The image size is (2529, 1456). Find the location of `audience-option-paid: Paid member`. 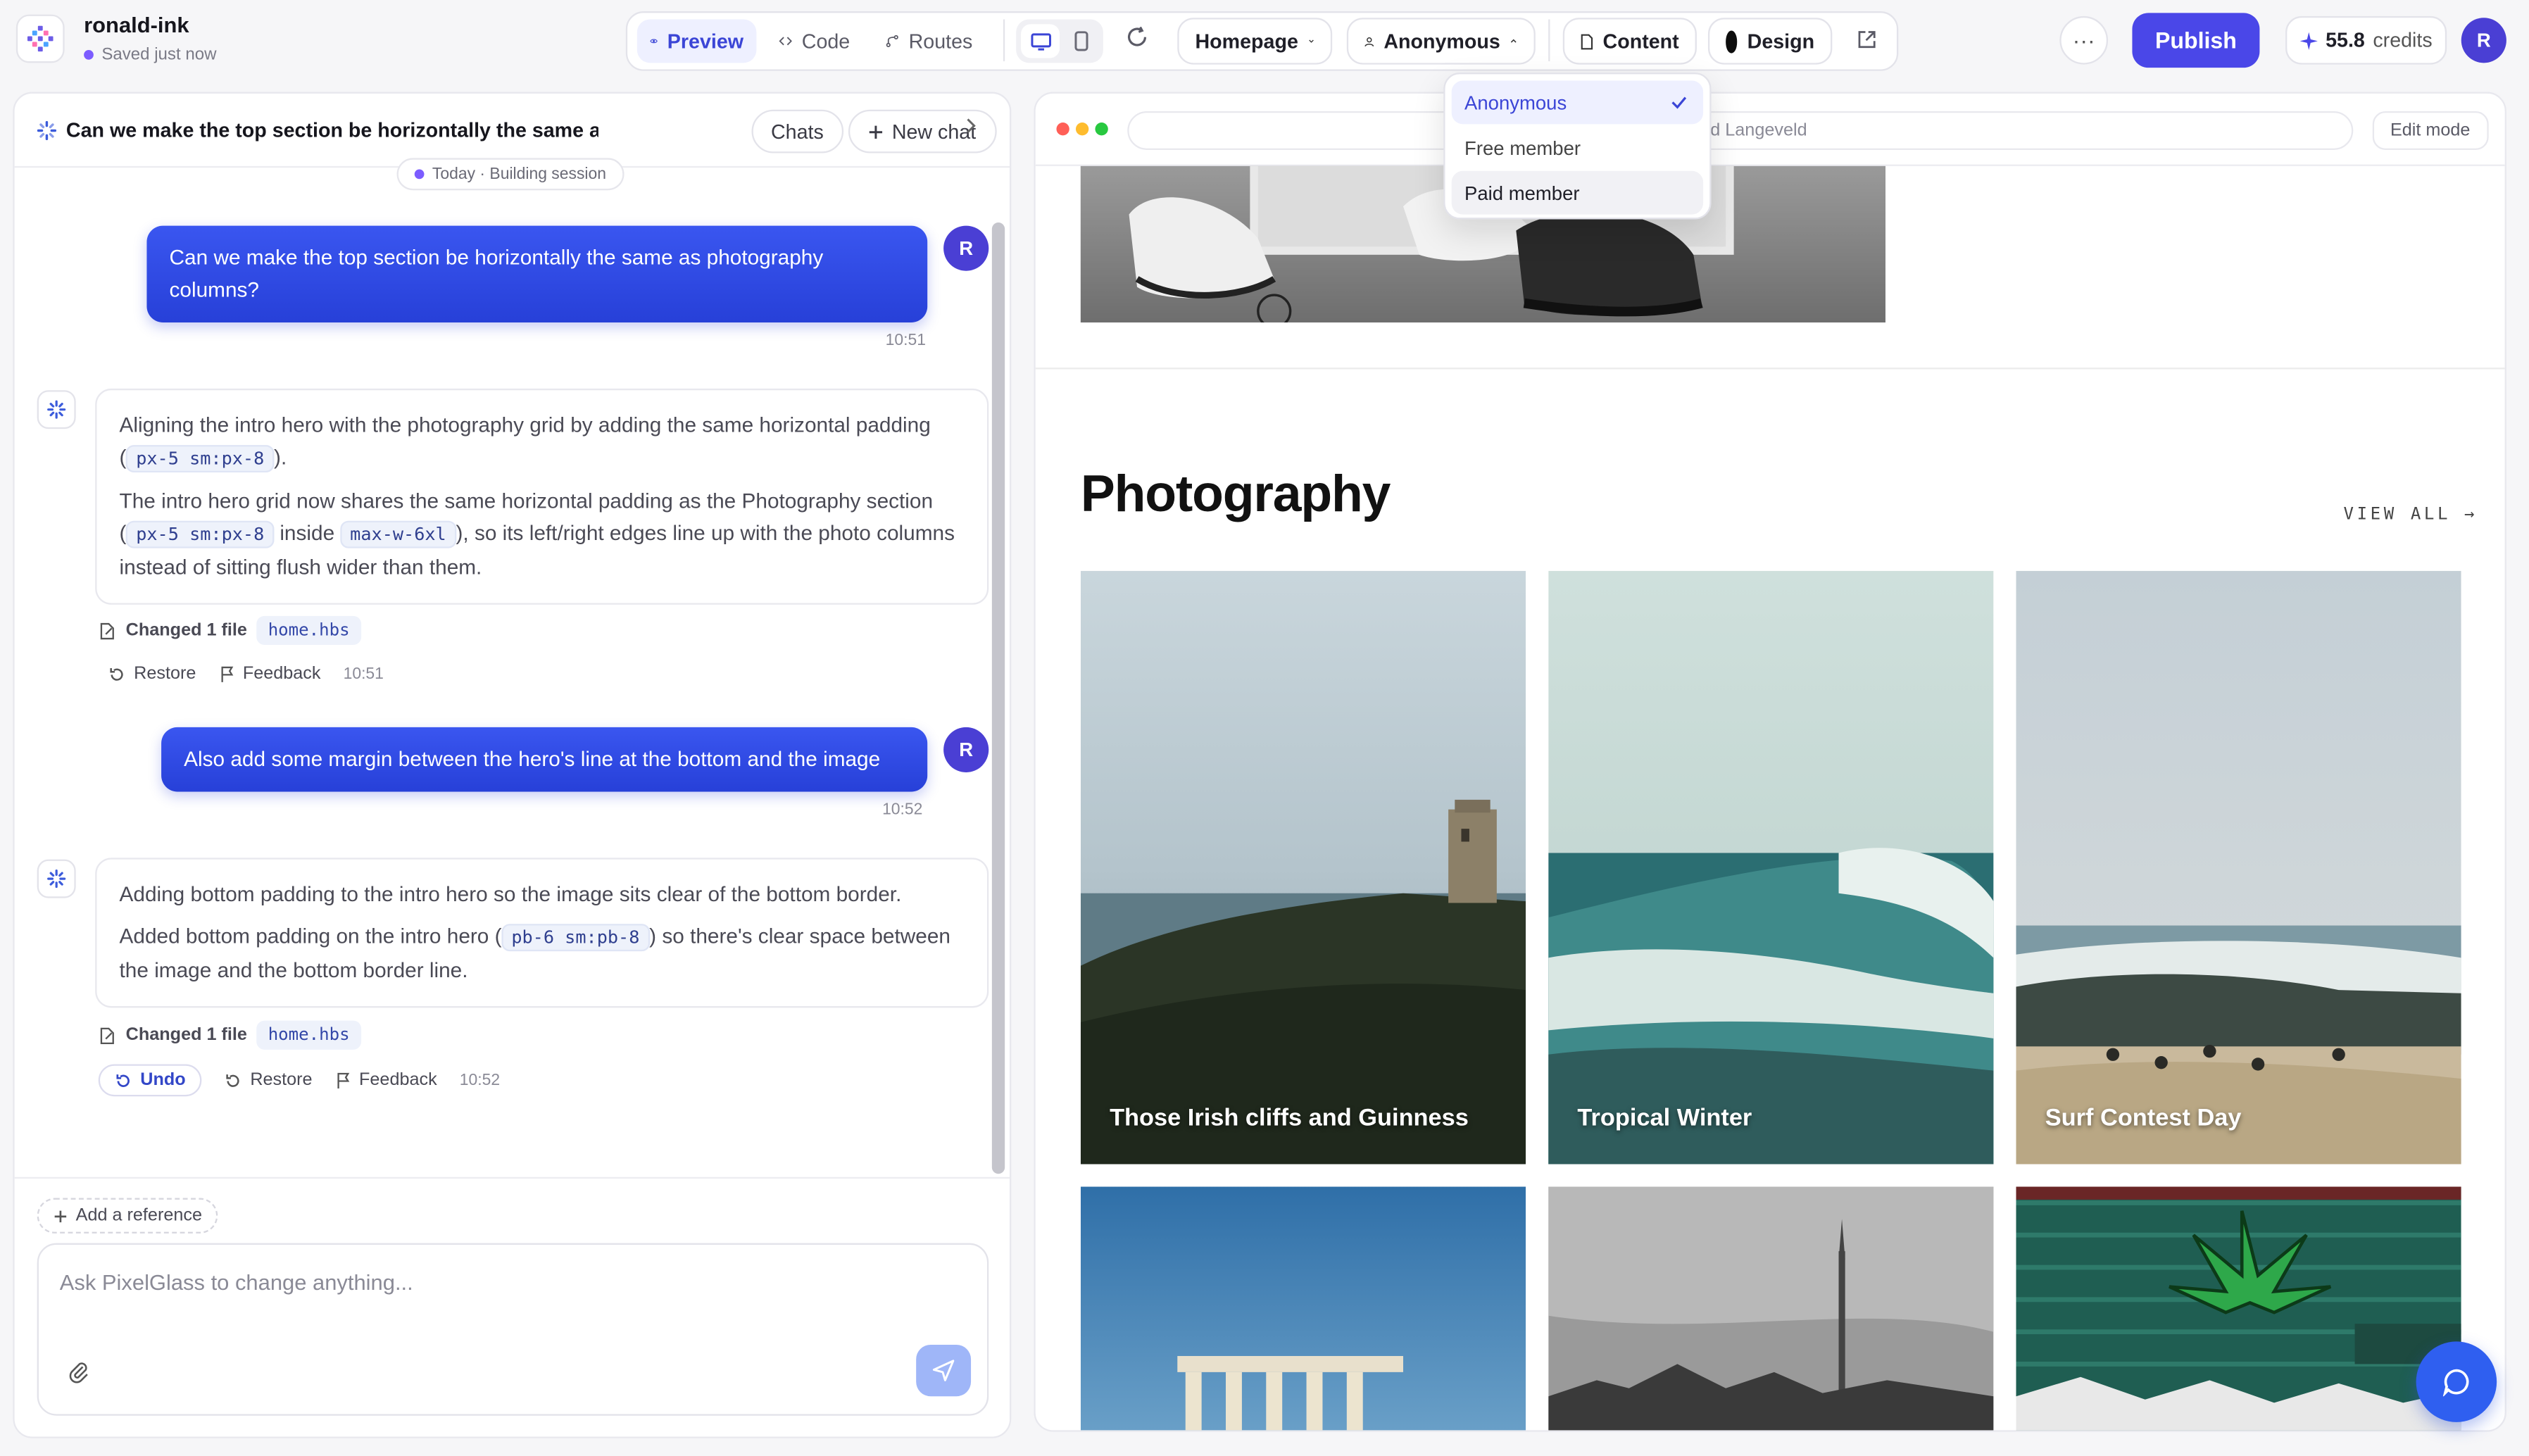

audience-option-paid: Paid member is located at coordinates (1577, 192).